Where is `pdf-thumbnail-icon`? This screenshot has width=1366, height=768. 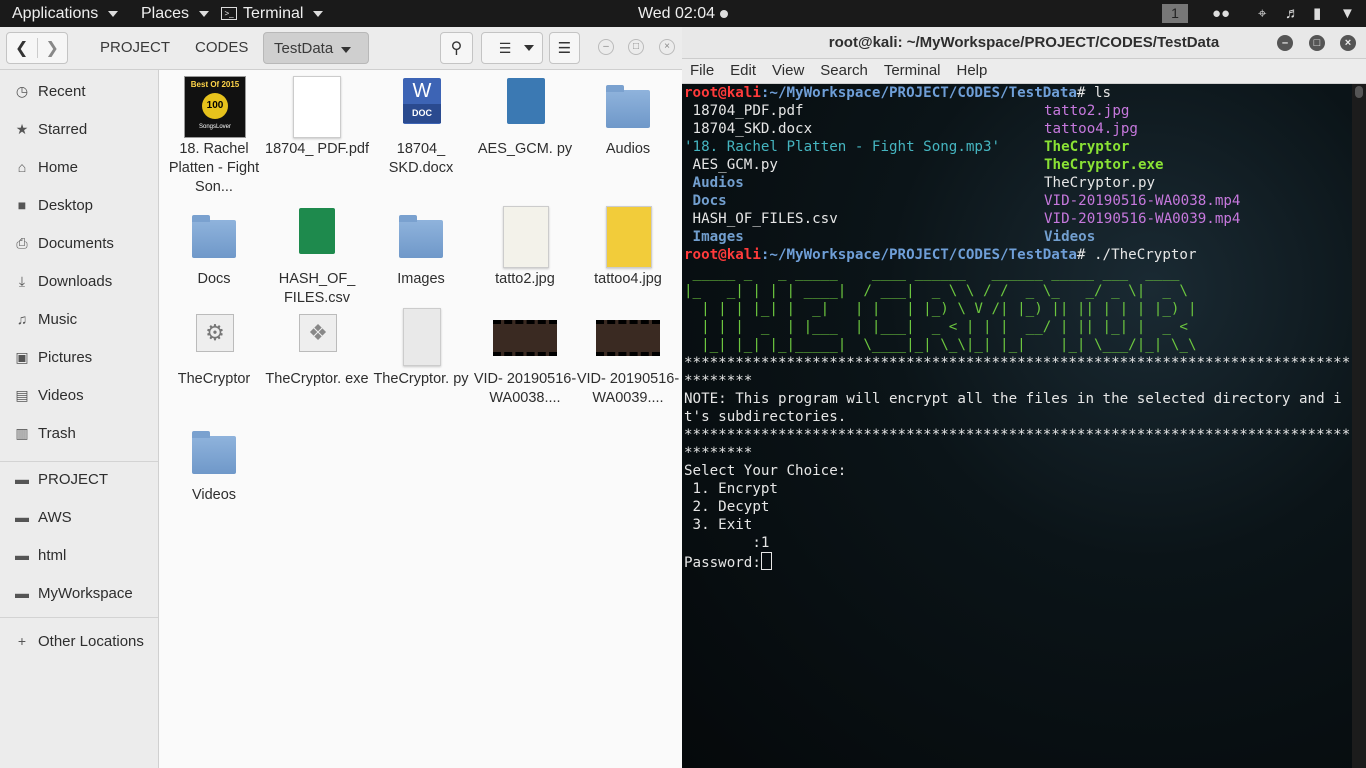 pdf-thumbnail-icon is located at coordinates (317, 107).